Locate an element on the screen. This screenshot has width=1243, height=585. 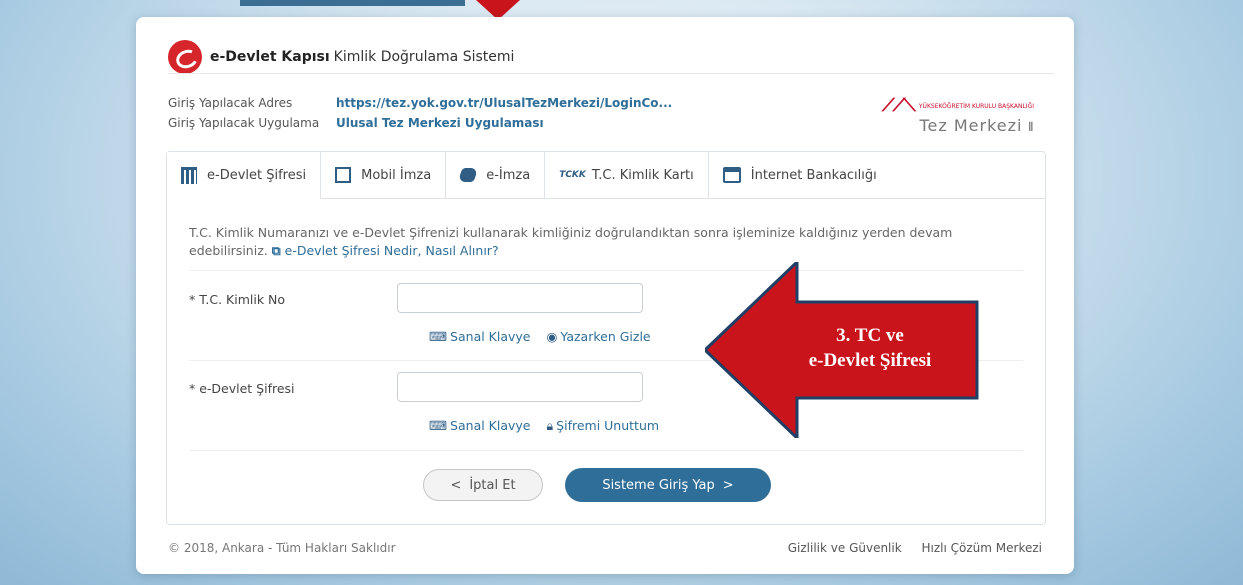
app-value: Ulusal Tez Merkezi Uygulaması is located at coordinates (440, 123).